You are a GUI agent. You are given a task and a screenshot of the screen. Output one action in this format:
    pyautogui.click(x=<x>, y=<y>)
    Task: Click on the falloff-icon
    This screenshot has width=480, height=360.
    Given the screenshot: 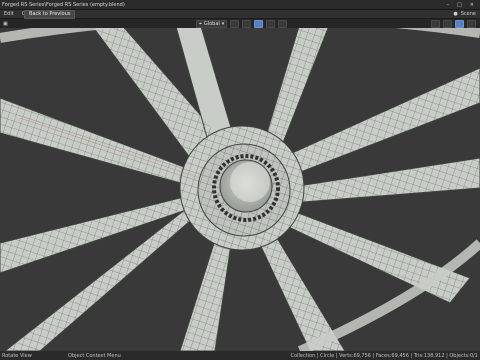 What is the action you would take?
    pyautogui.click(x=283, y=24)
    